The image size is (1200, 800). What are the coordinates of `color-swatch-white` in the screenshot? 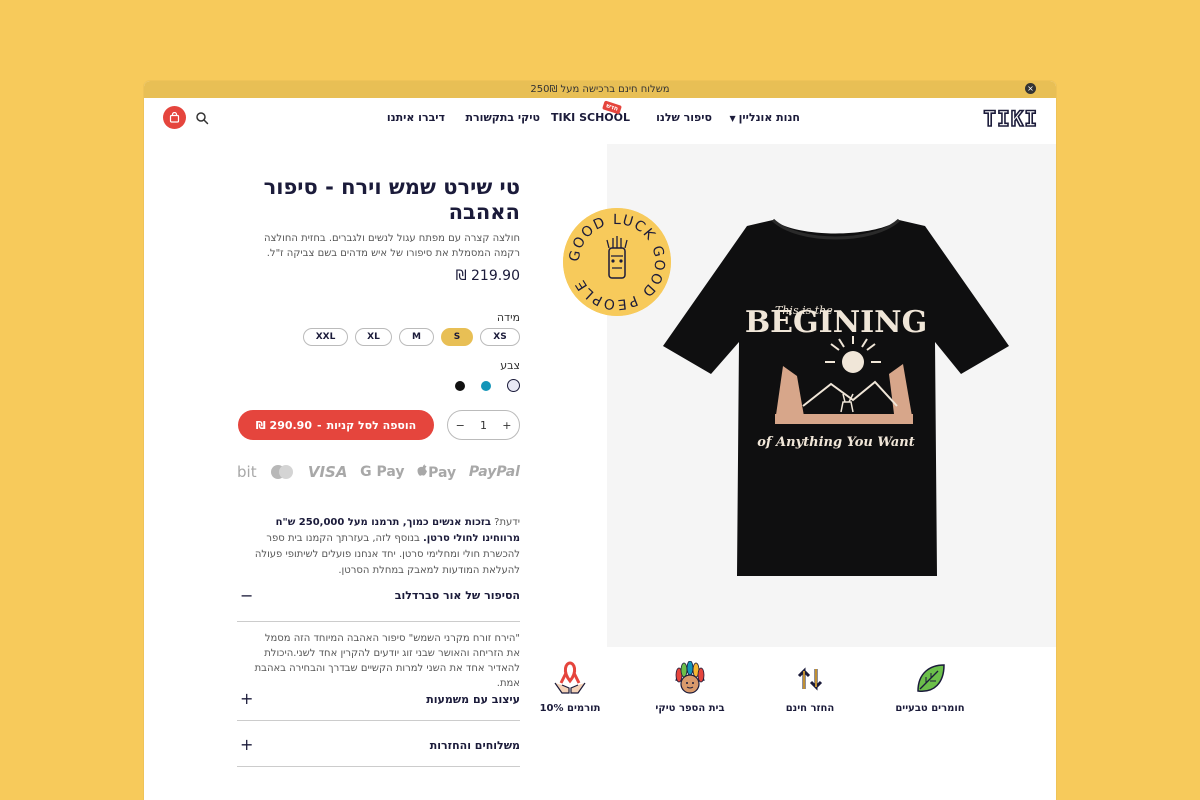 It's located at (513, 385).